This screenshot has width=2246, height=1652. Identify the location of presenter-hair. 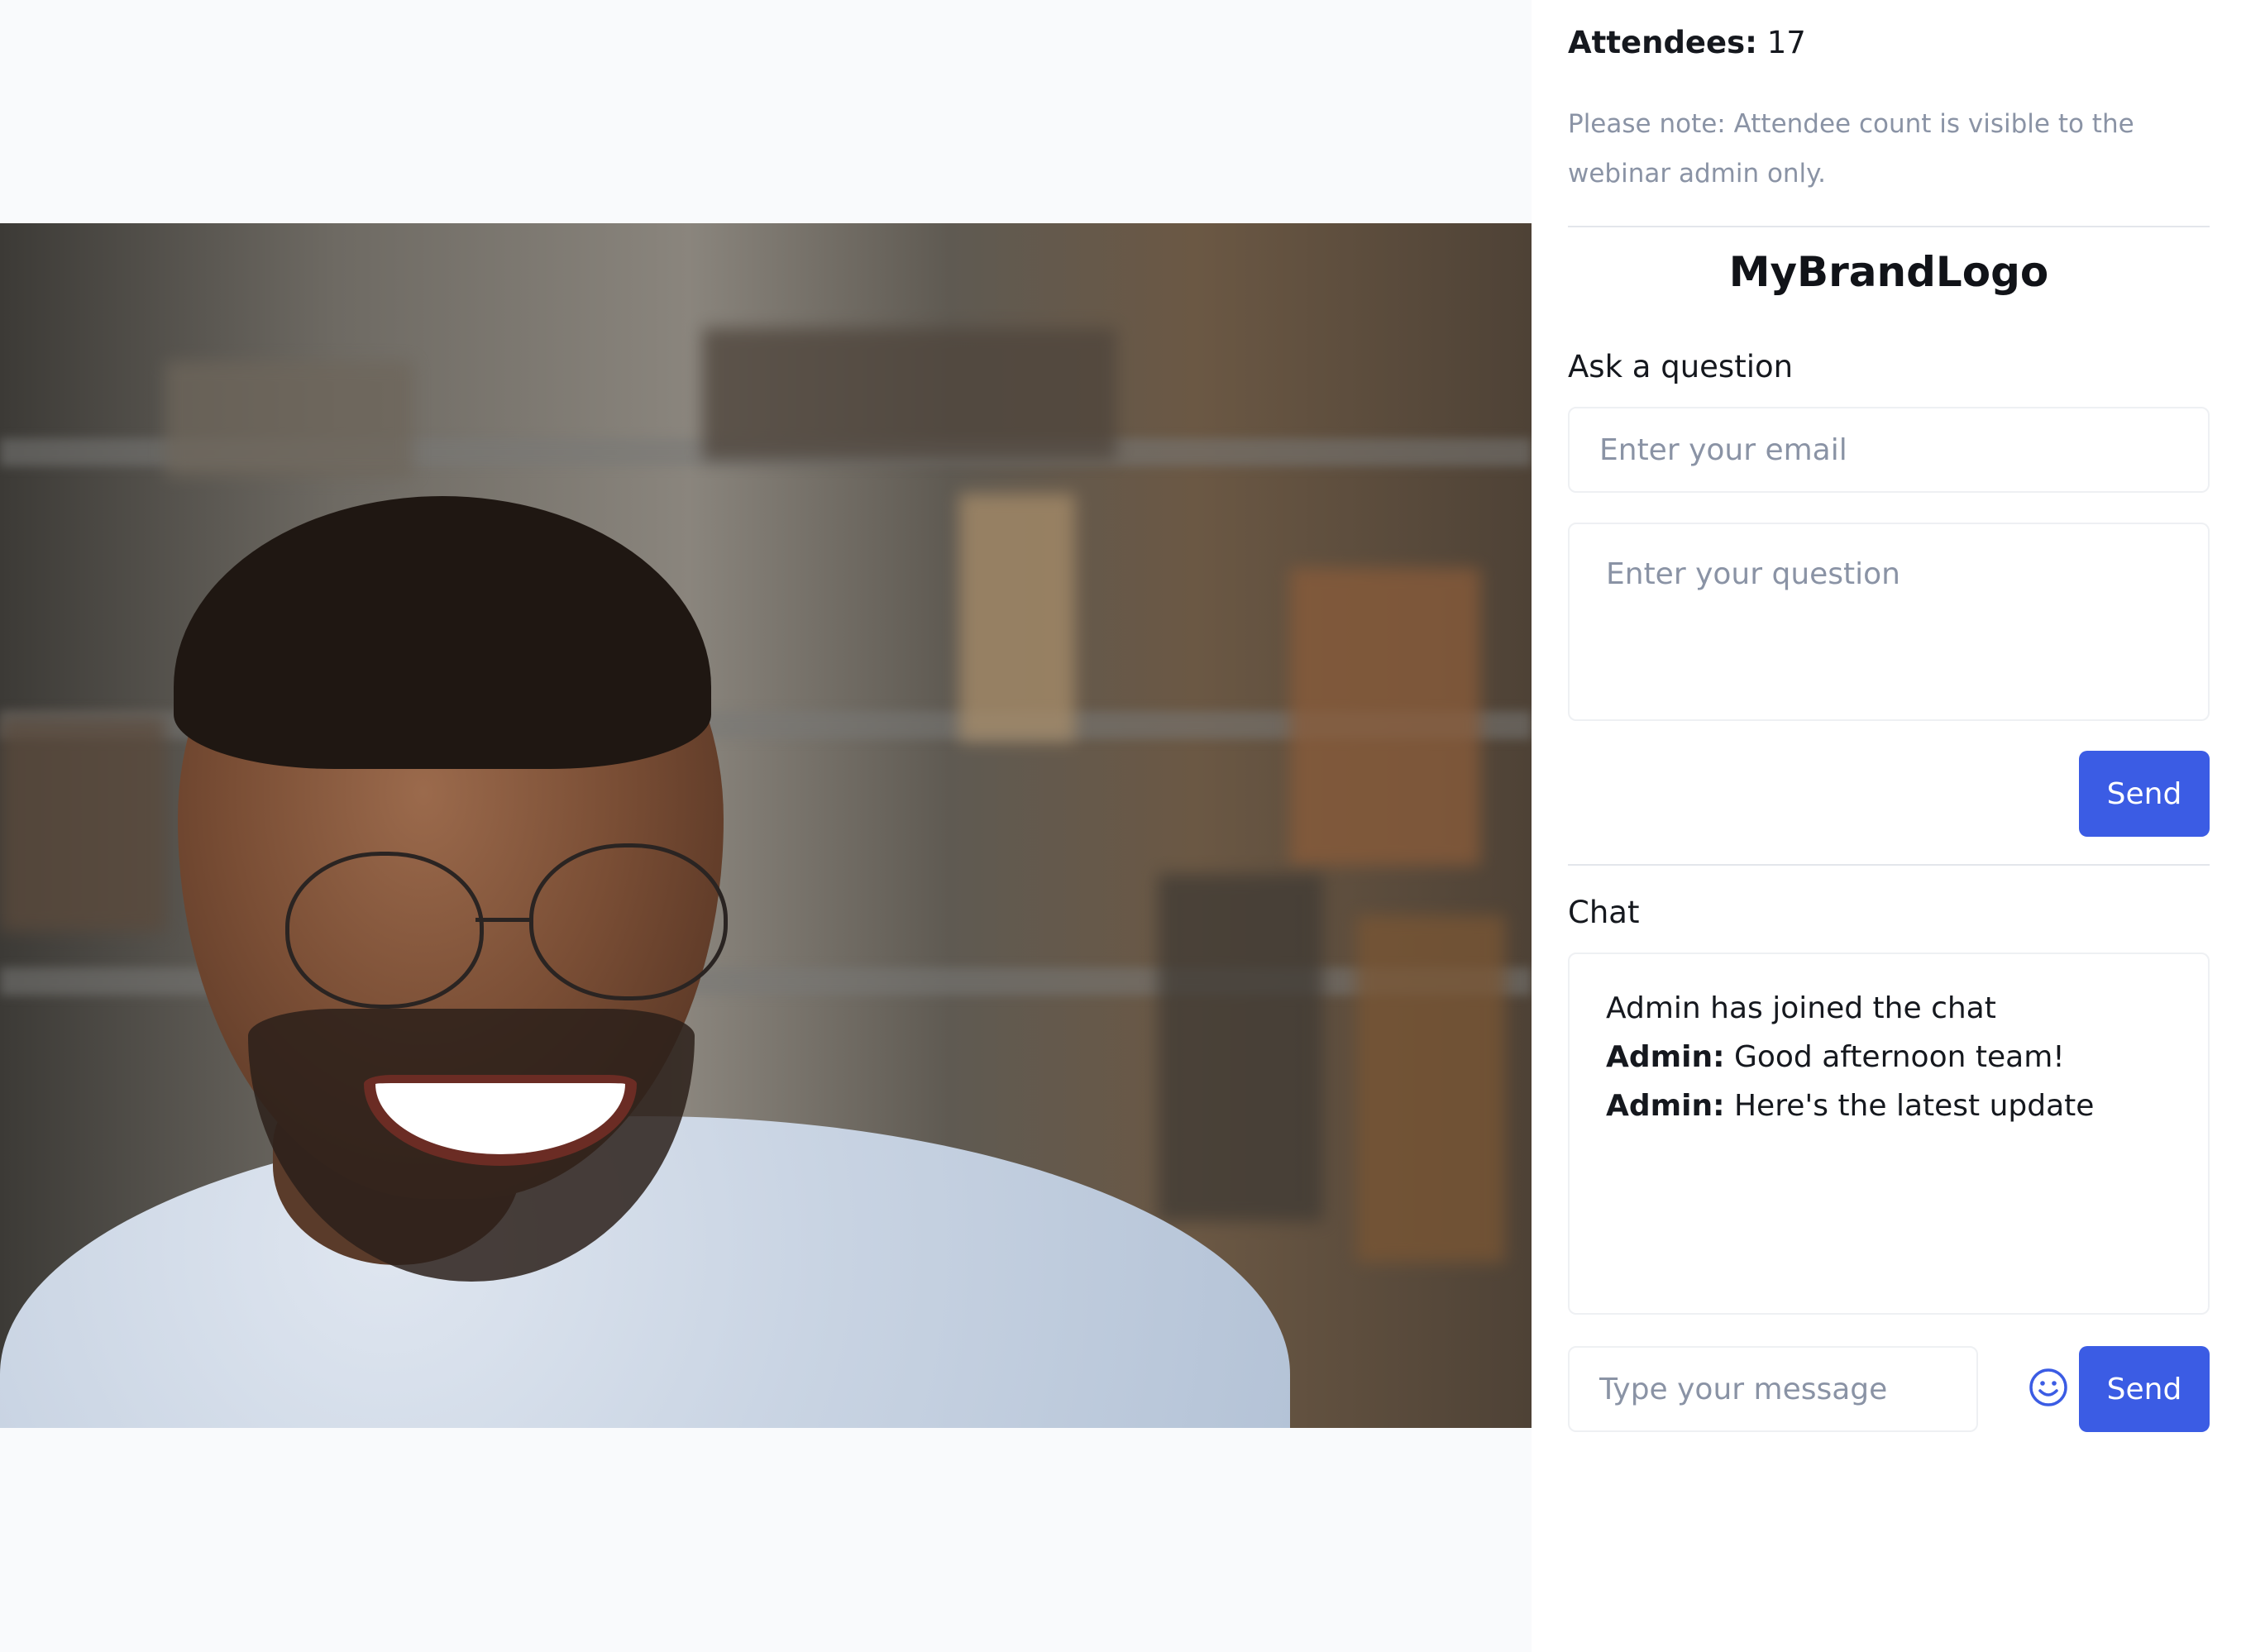
(442, 632).